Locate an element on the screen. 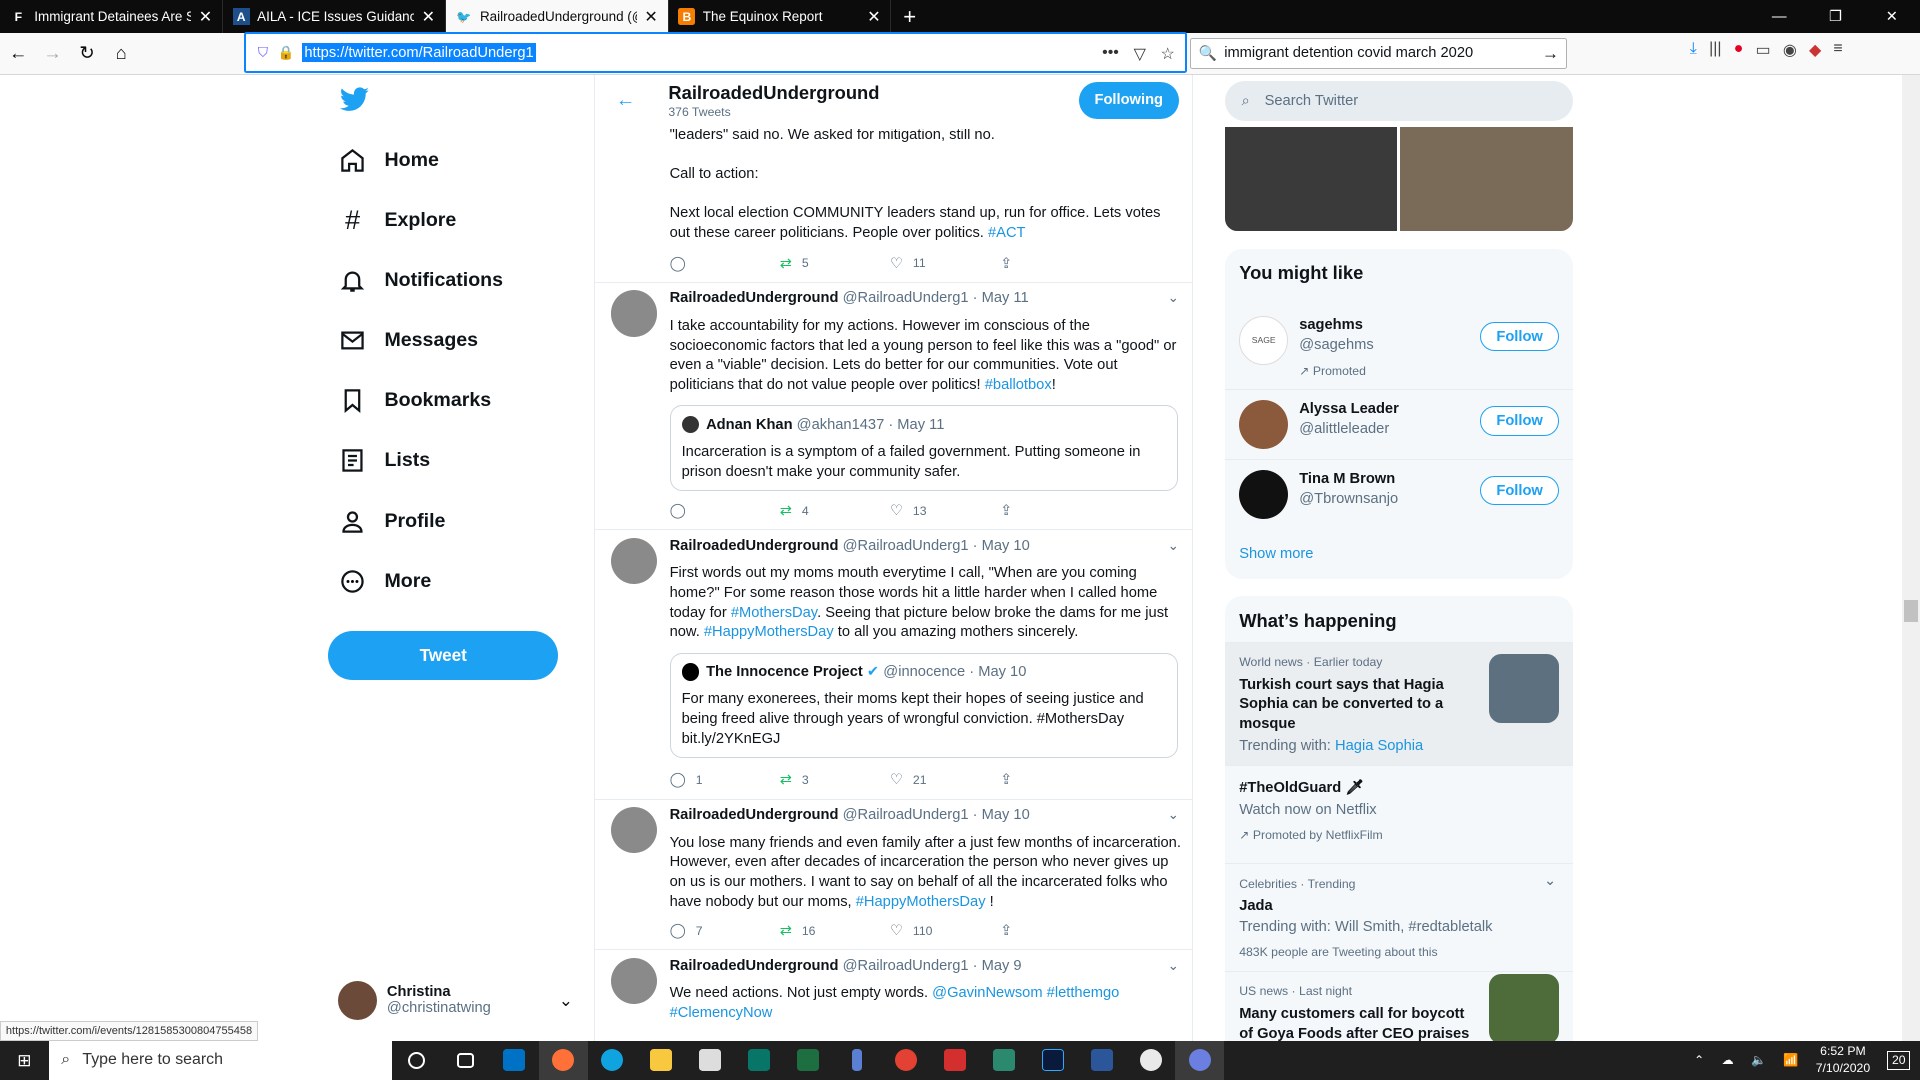 Image resolution: width=1920 pixels, height=1080 pixels. like-button: ♡ 11 is located at coordinates (945, 263).